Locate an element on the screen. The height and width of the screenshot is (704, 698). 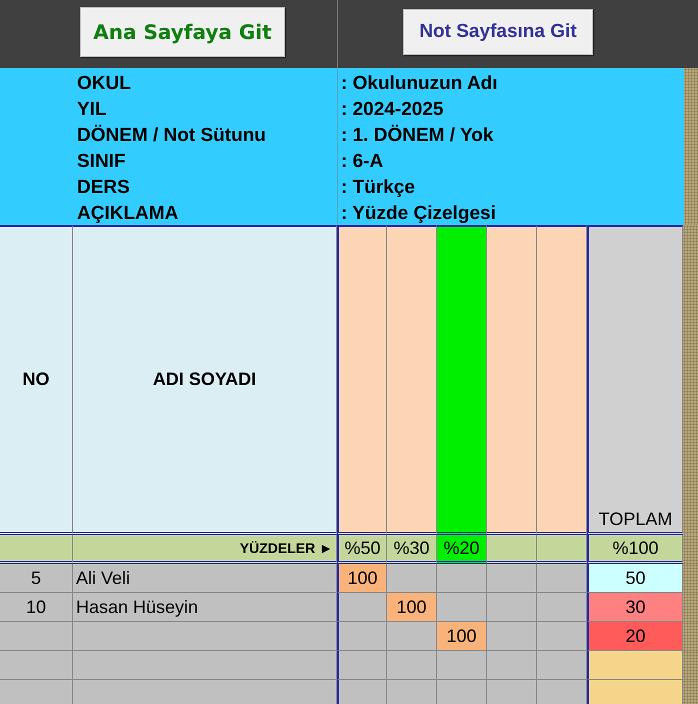
total-value: 50 is located at coordinates (635, 578).